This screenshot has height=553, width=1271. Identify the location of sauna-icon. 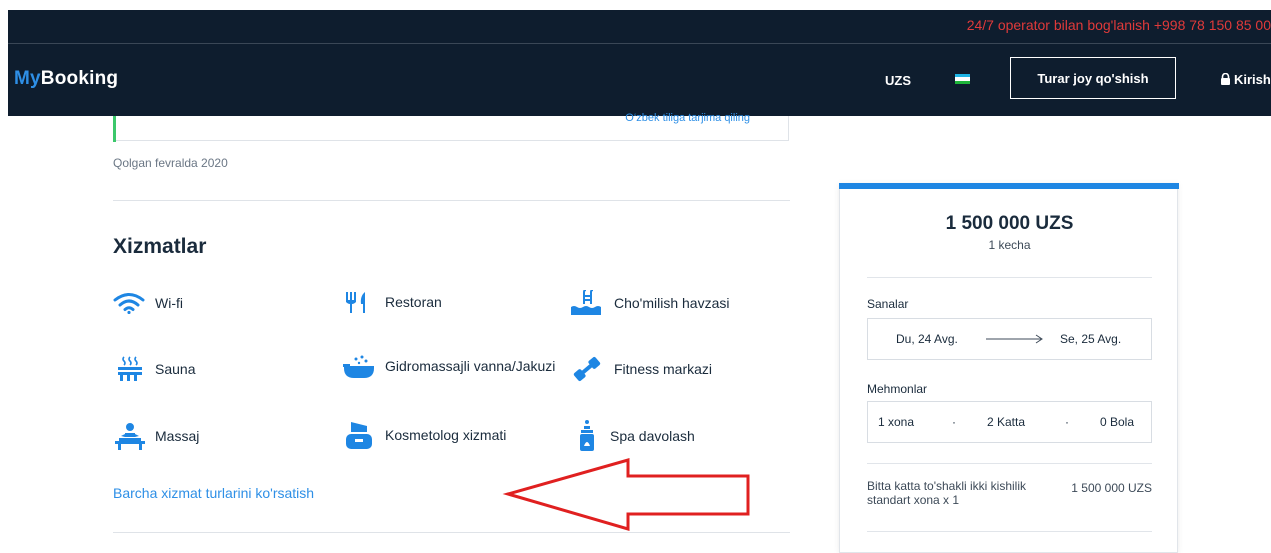
(130, 368).